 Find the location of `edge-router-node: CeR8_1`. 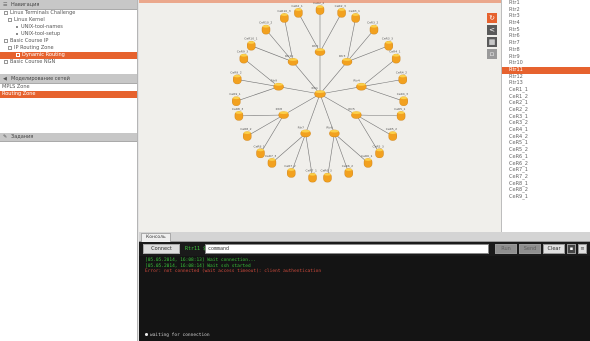

edge-router-node: CeR8_1 is located at coordinates (259, 151).